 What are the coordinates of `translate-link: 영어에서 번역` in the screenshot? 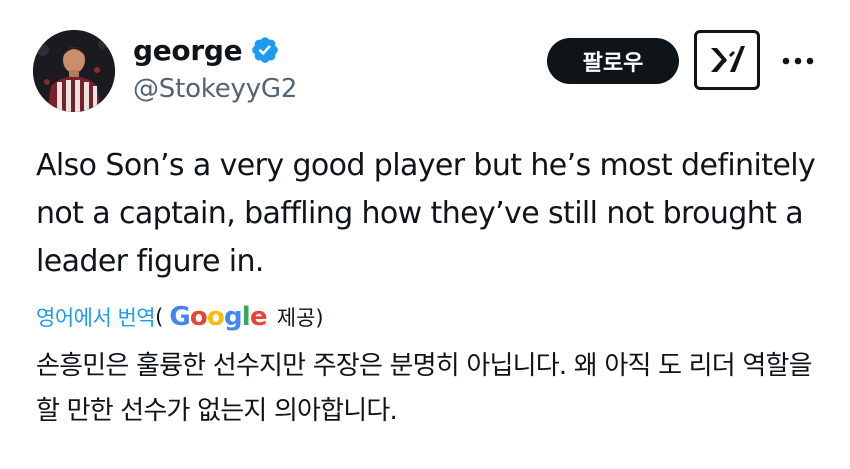 It's located at (96, 317).